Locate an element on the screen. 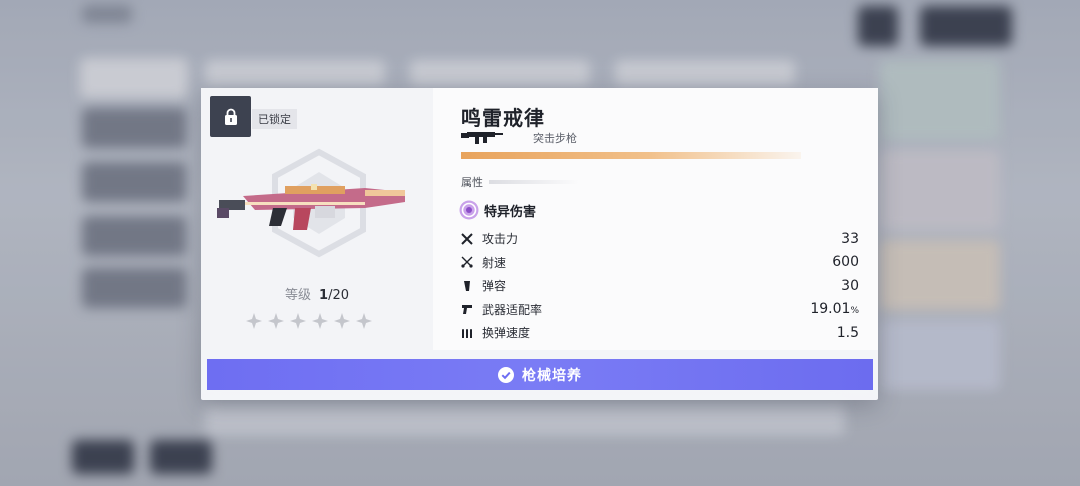 The width and height of the screenshot is (1080, 486). weapon-type: 突击步枪 is located at coordinates (555, 138).